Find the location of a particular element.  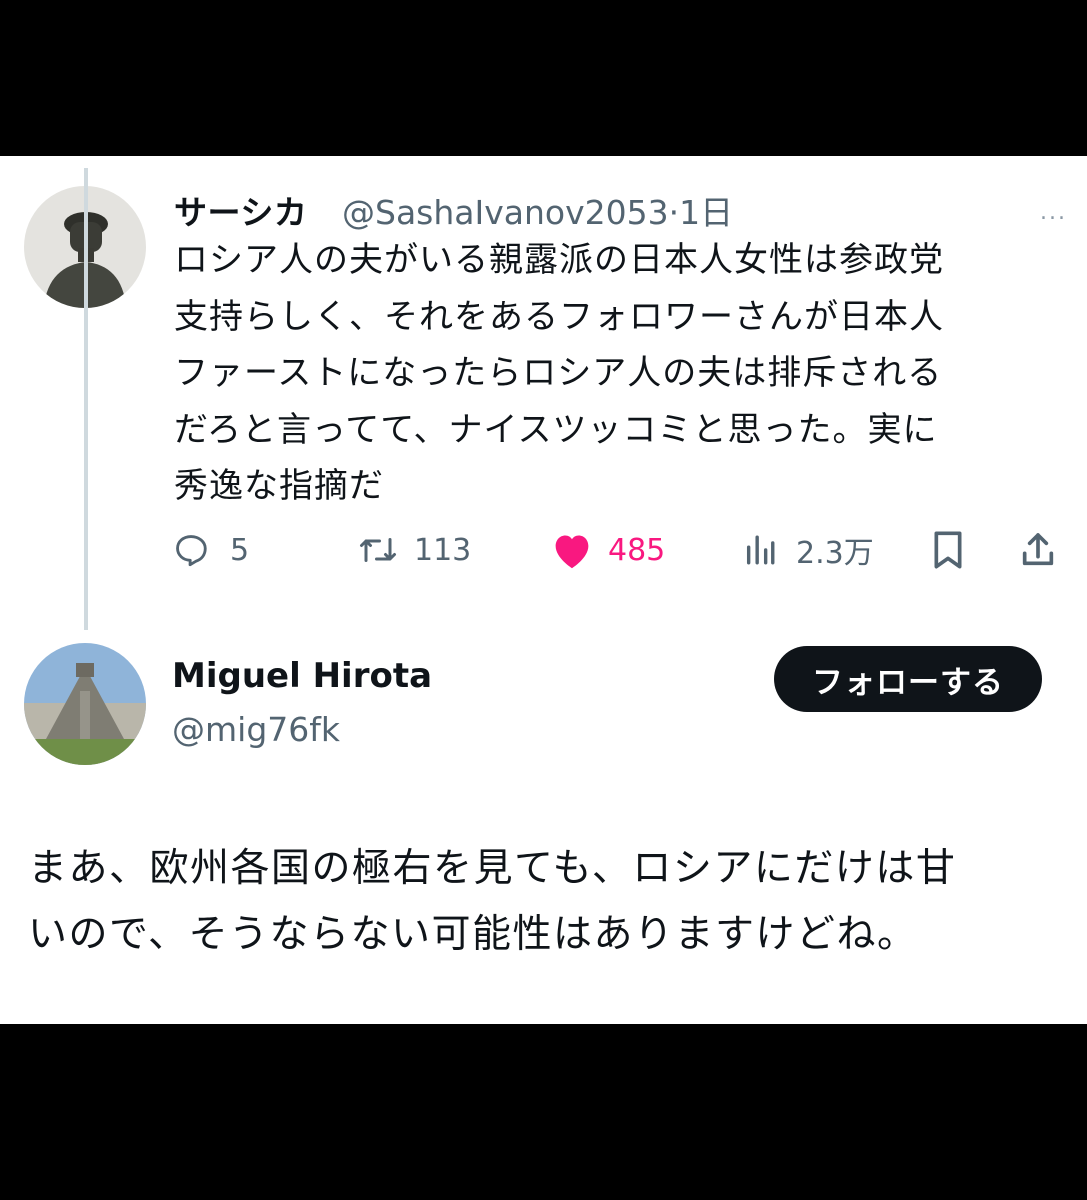

views-button: 2.3万 is located at coordinates (808, 550).